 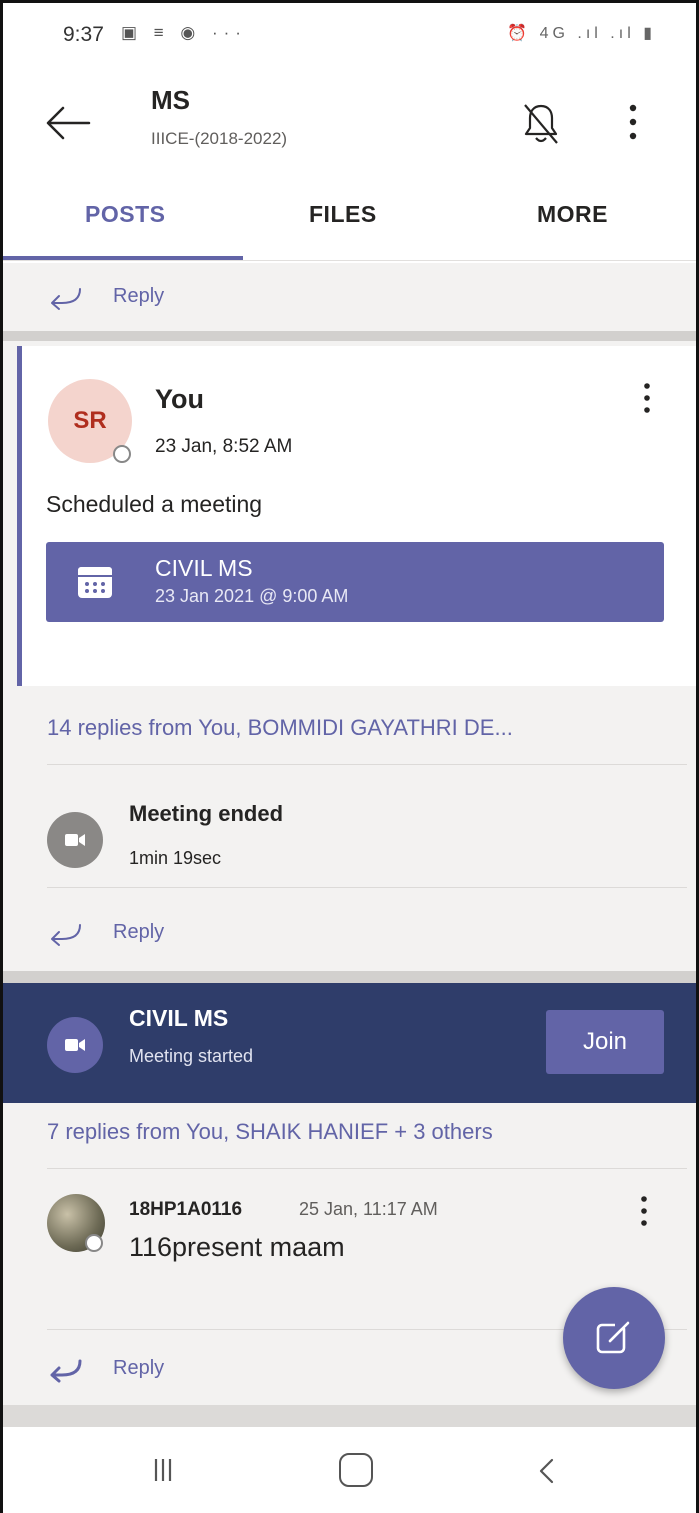 What do you see at coordinates (359, 36) in the screenshot?
I see `status-bar: 9:37 ▣ ≡ ◉ ··· ⏰ 4G .ıl .ıl ▮` at bounding box center [359, 36].